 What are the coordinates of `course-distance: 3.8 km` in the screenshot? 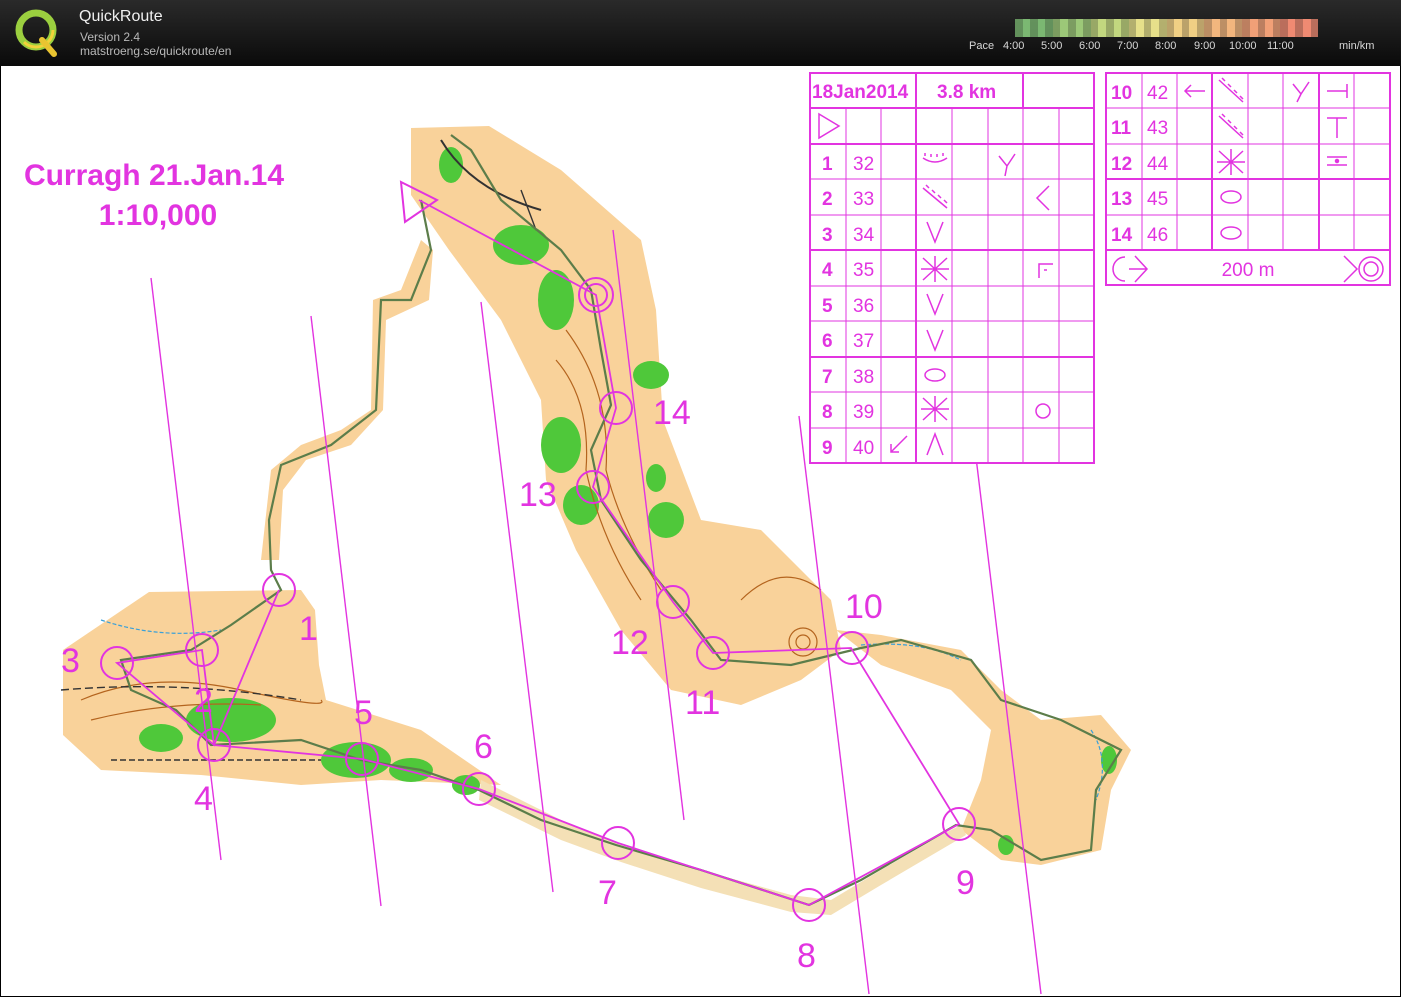 It's located at (966, 92).